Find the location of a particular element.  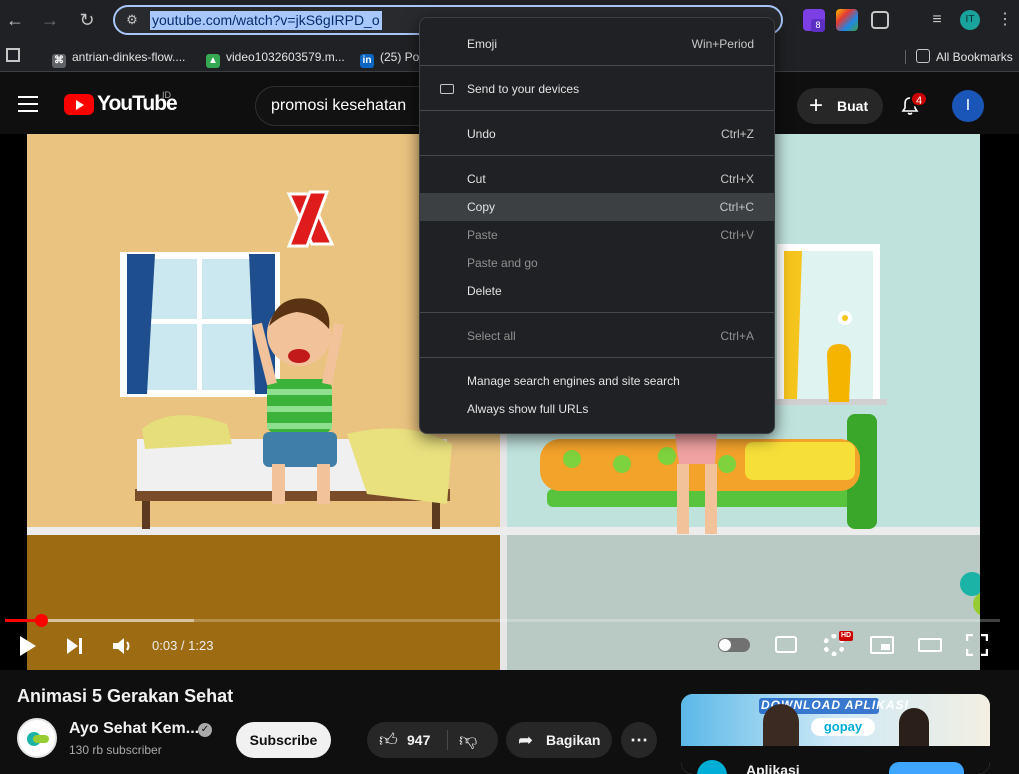

forward-icon: → is located at coordinates (50, 20).